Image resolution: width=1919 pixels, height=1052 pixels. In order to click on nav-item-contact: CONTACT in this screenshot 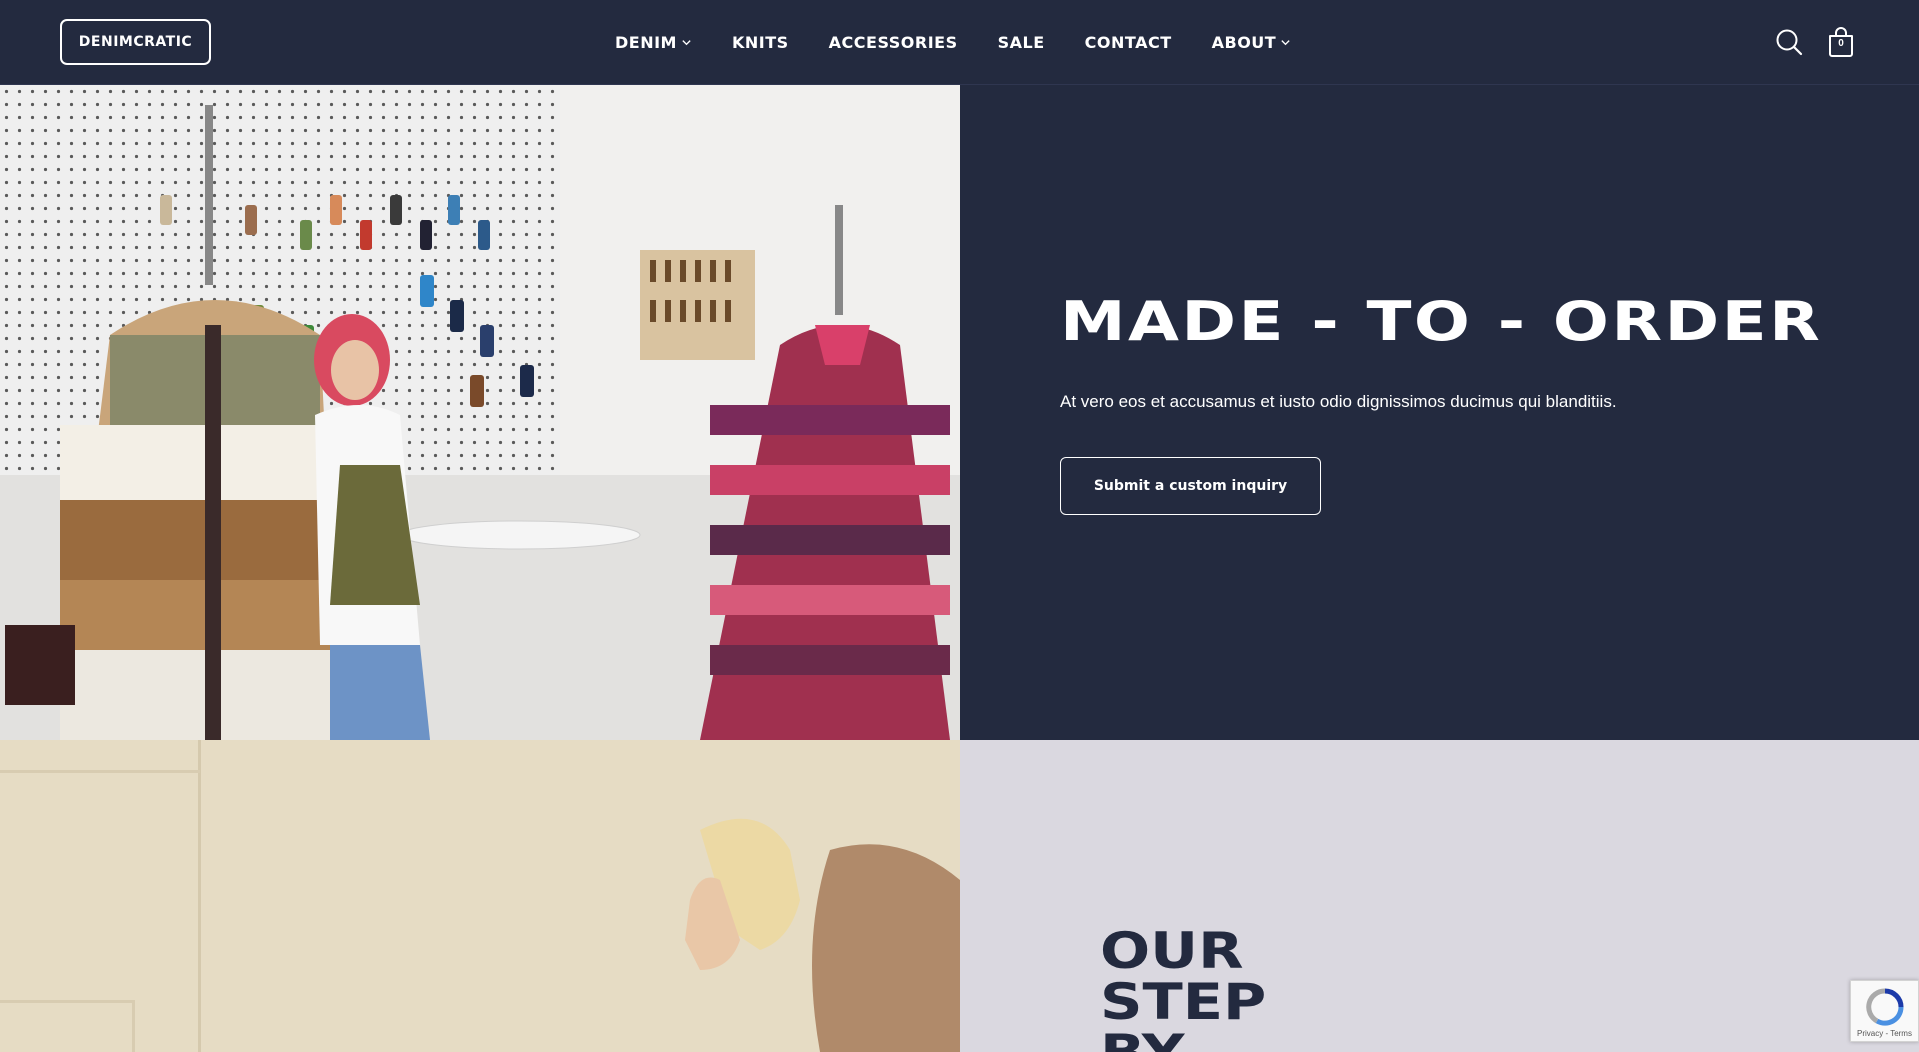, I will do `click(1128, 42)`.